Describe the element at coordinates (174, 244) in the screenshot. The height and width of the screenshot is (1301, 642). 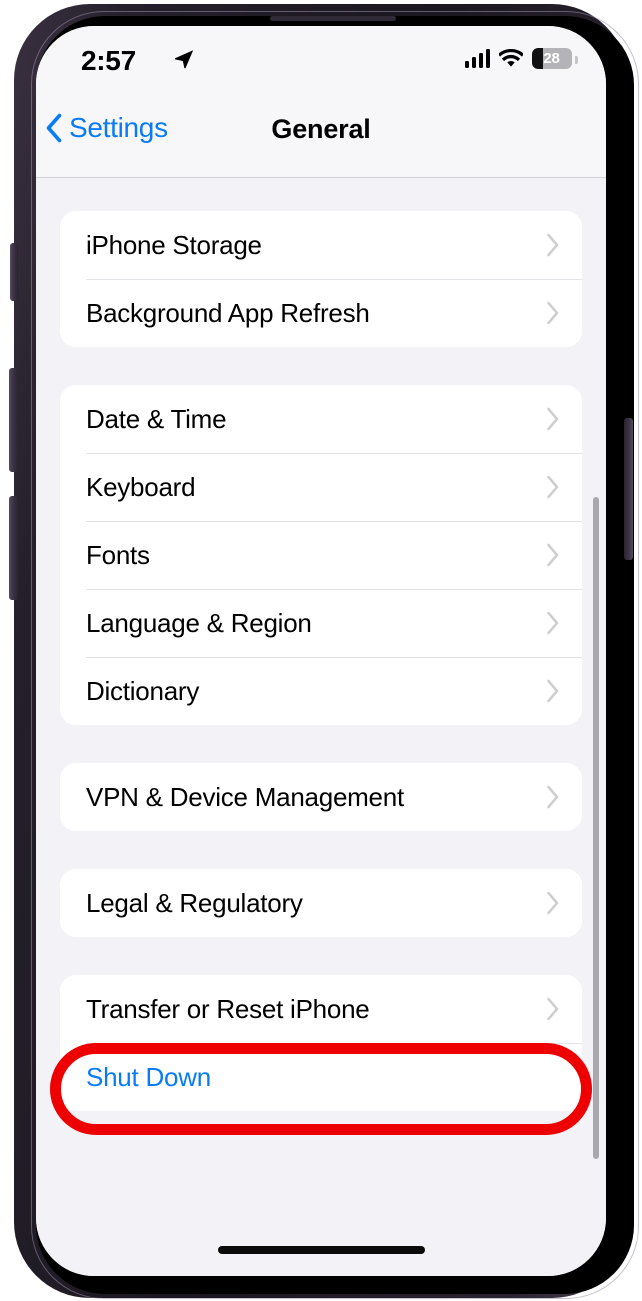
I see `settings-row-label: iPhone Storage` at that location.